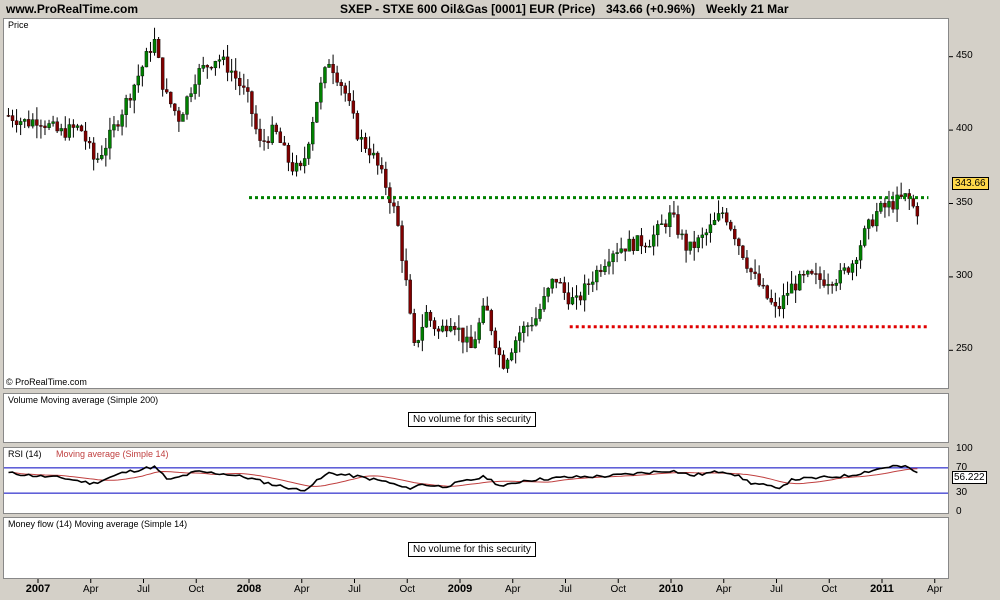 This screenshot has height=600, width=1000. Describe the element at coordinates (964, 275) in the screenshot. I see `price-tick-label: 300` at that location.